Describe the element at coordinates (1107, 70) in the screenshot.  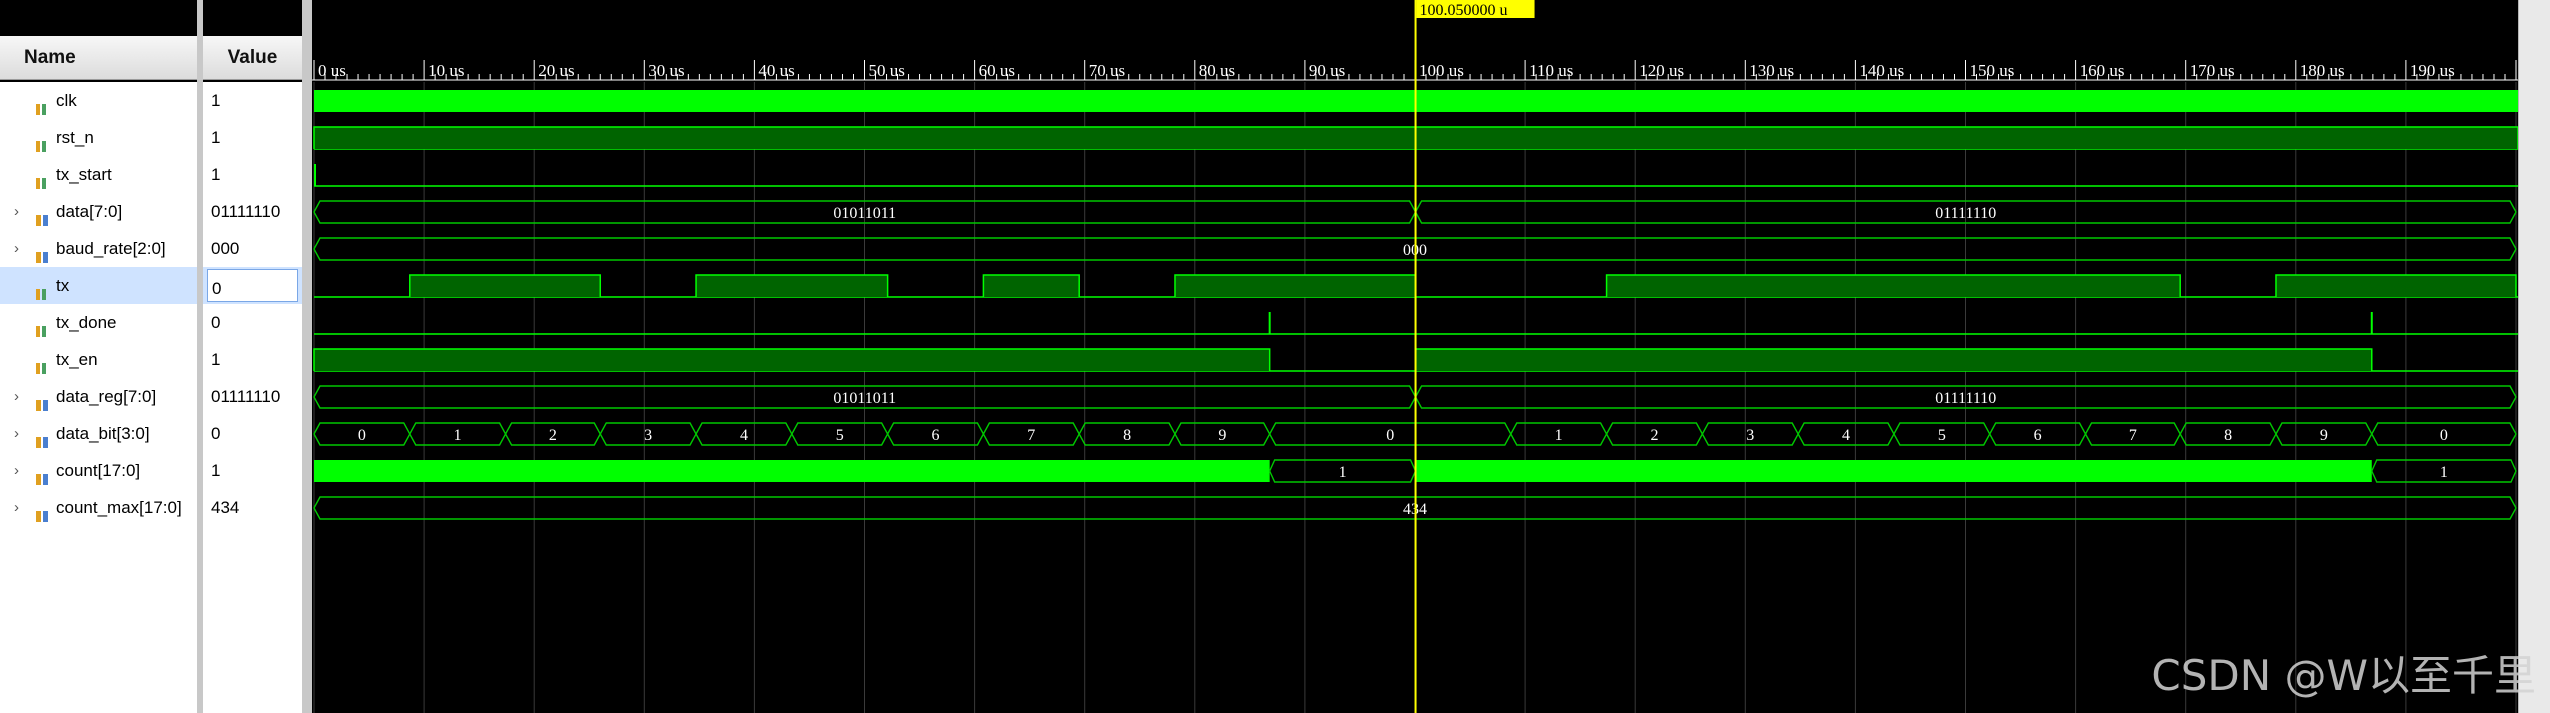
I see `ruler-label: 70 us` at that location.